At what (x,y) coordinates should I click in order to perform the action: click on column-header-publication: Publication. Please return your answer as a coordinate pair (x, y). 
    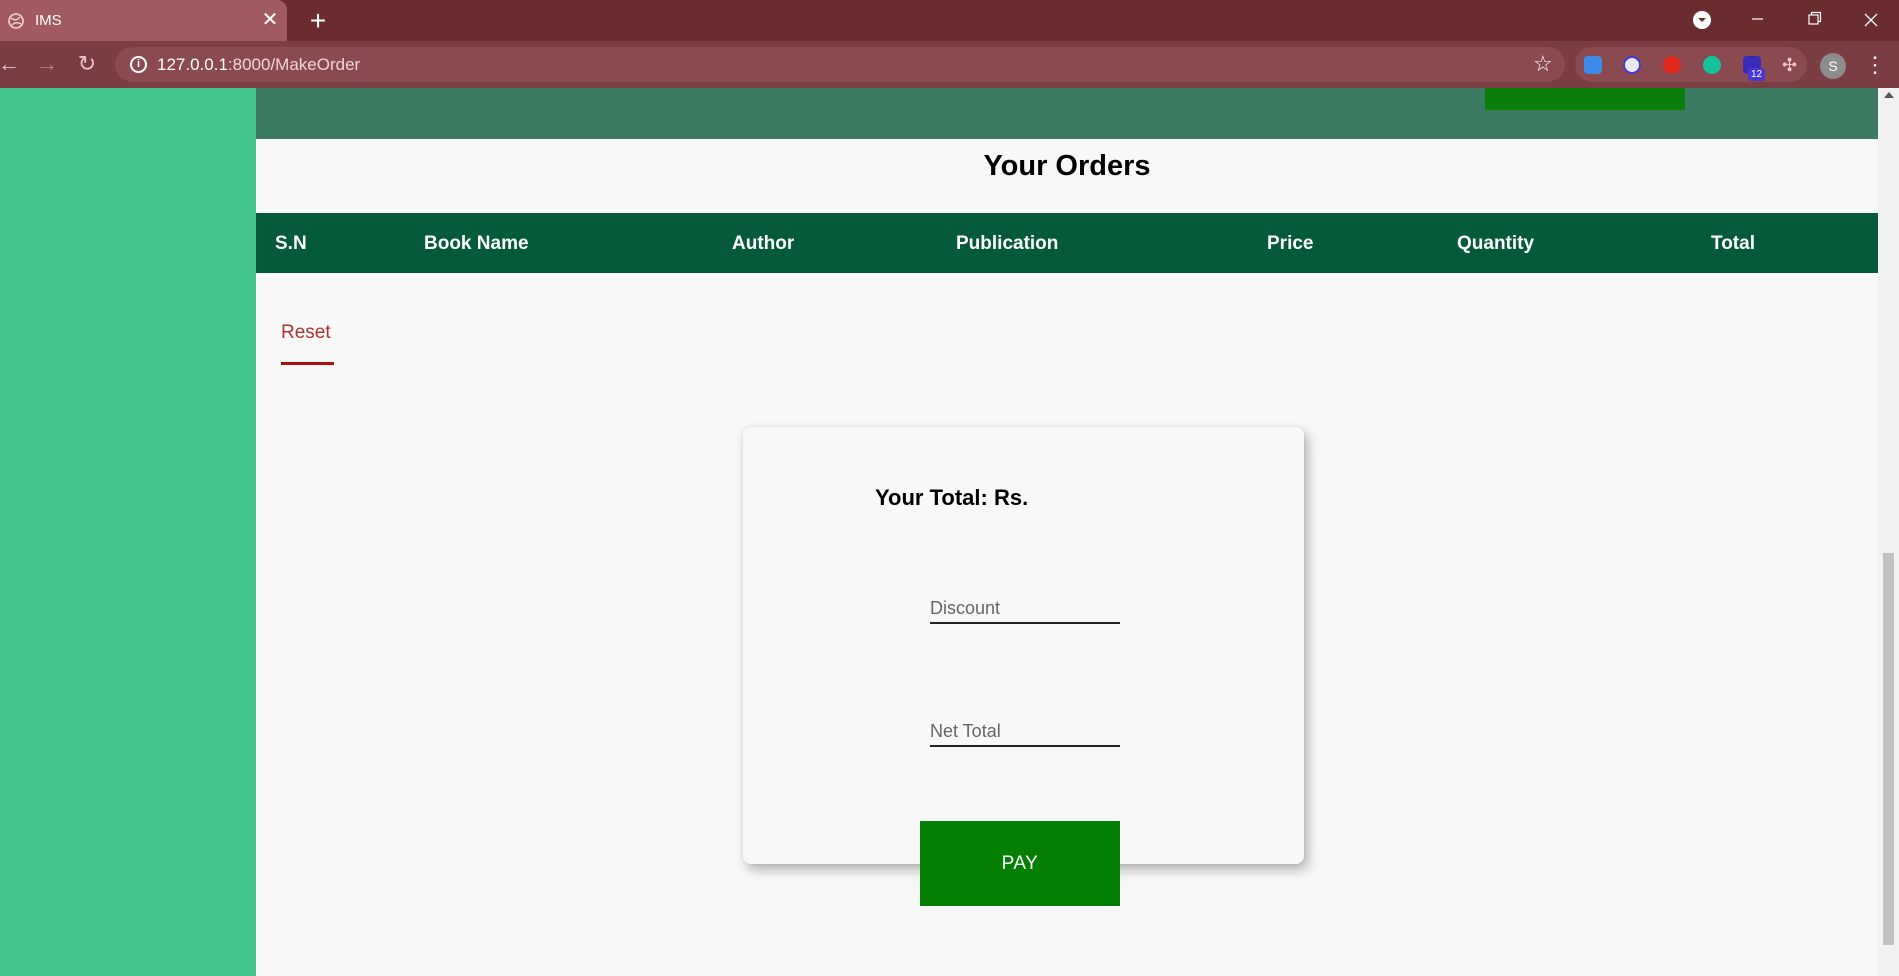
    Looking at the image, I should click on (1007, 243).